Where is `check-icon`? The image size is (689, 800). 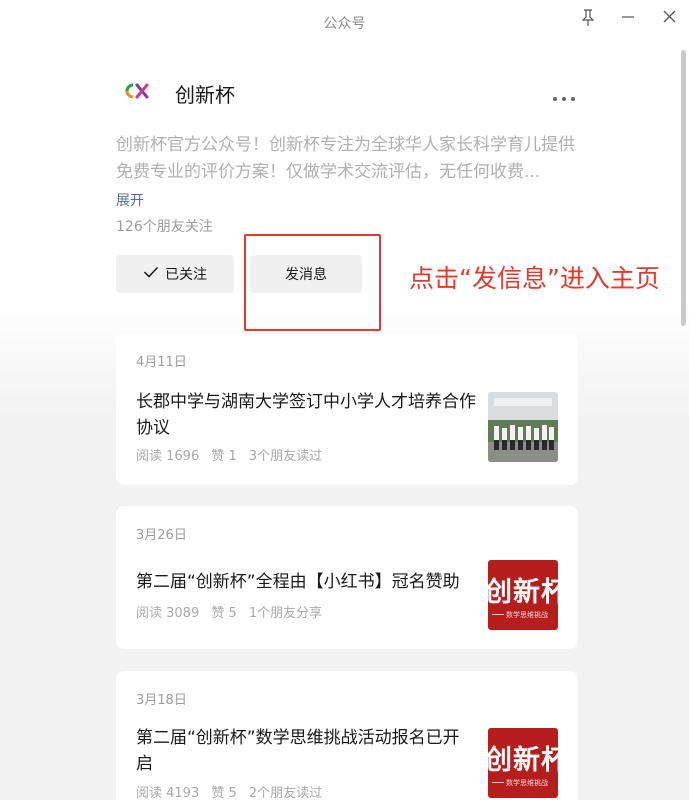
check-icon is located at coordinates (151, 274).